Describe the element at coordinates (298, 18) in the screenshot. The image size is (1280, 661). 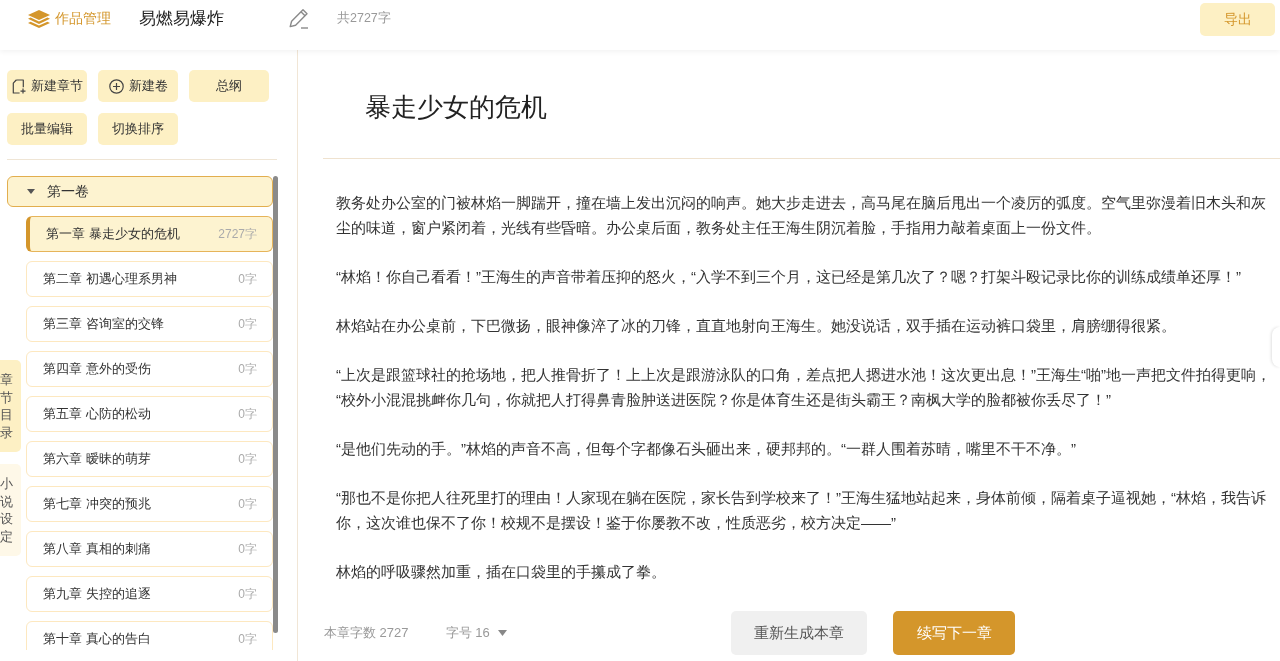
I see `pencil-icon` at that location.